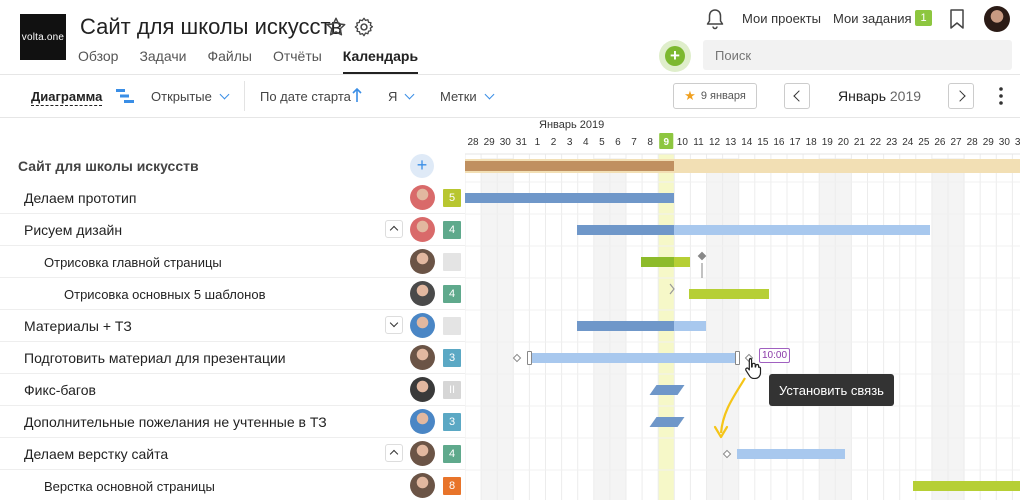 The width and height of the screenshot is (1020, 500). Describe the element at coordinates (831, 390) in the screenshot. I see `link-tooltip: Установить связь` at that location.